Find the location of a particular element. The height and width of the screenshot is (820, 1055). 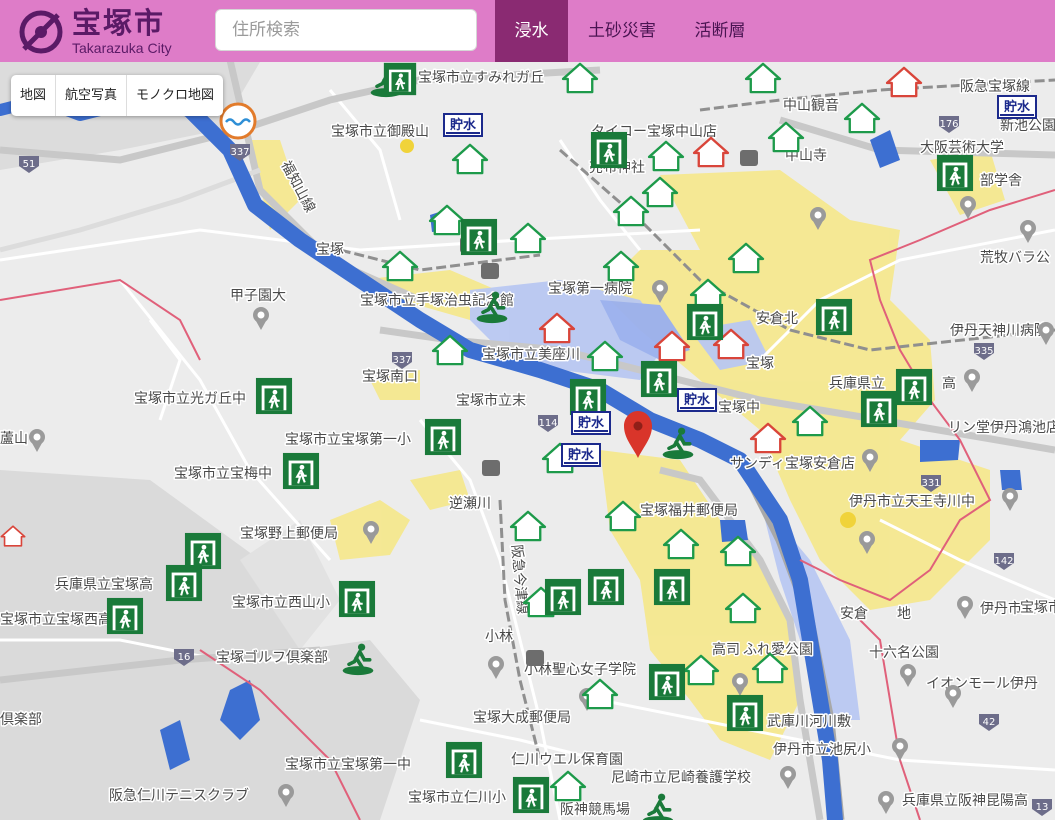

place-label: 中山観音 is located at coordinates (811, 105).